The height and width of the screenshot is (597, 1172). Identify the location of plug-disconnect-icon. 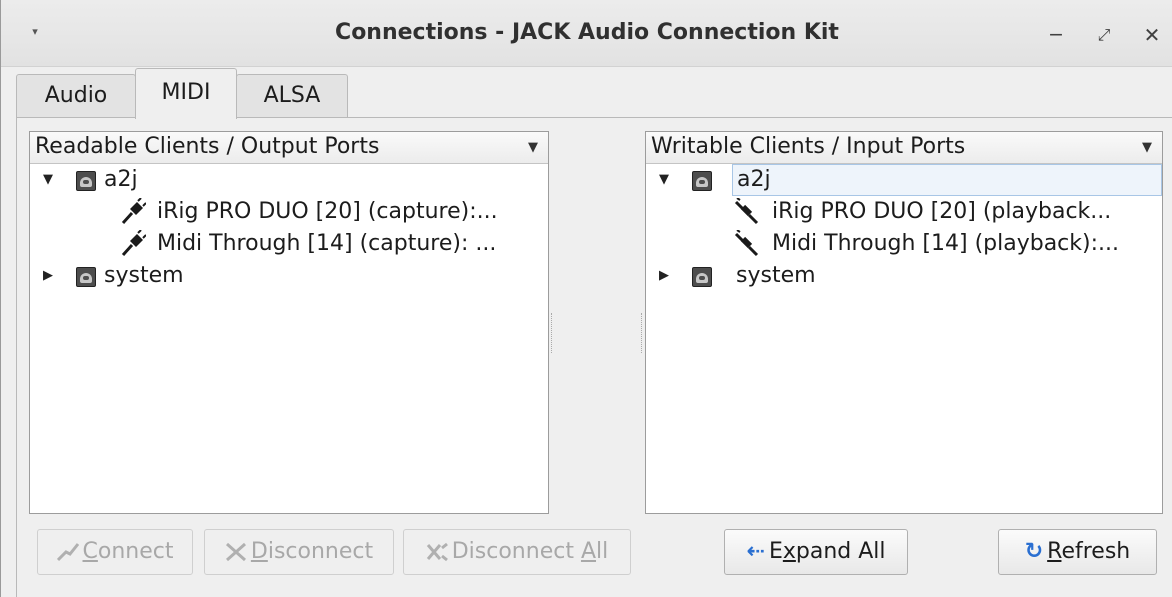
(235, 552).